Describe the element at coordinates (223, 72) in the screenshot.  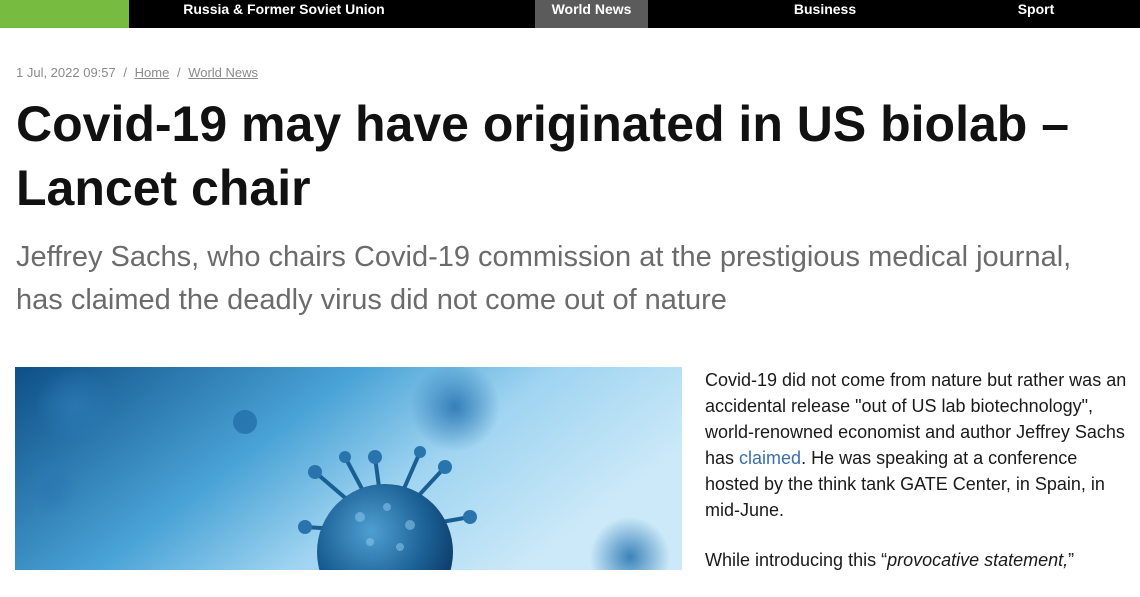
I see `breadcrumb-section-link: World News` at that location.